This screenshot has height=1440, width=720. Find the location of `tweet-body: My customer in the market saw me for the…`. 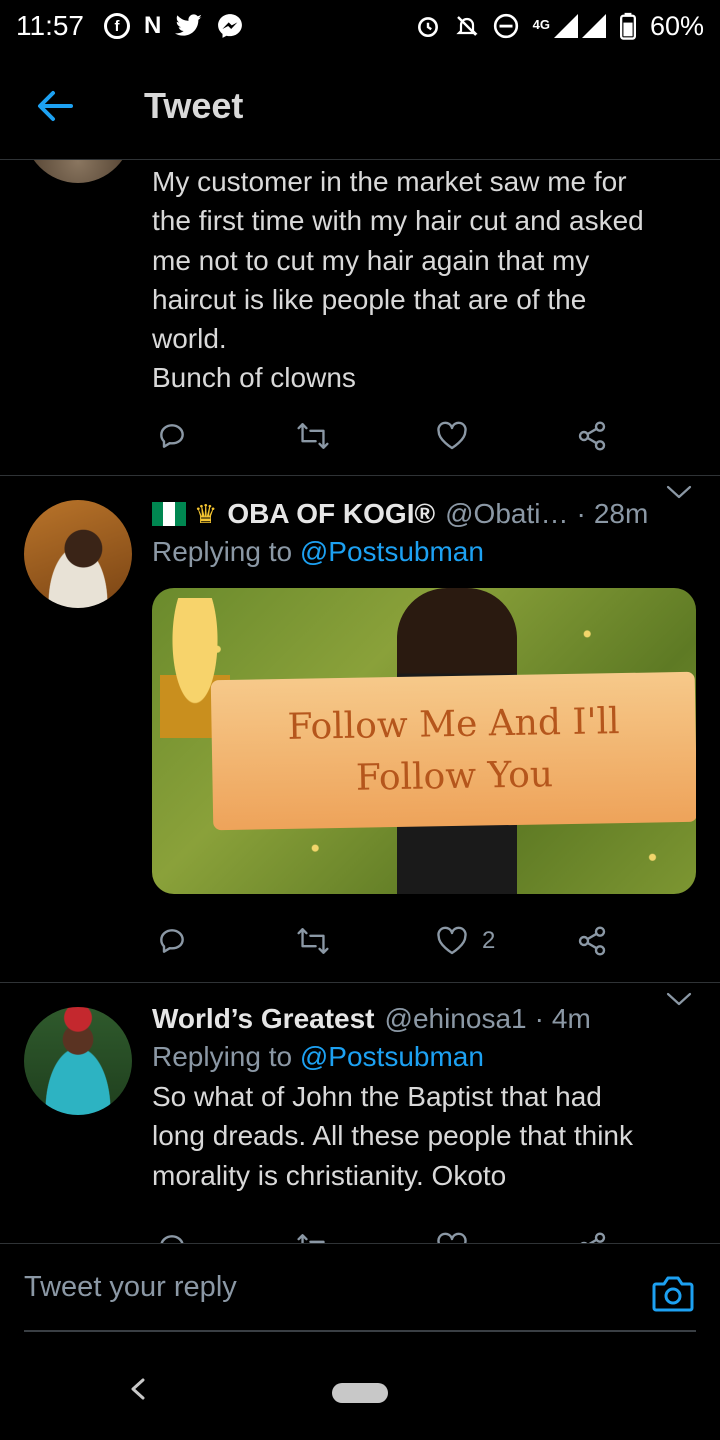

tweet-body: My customer in the market saw me for the… is located at coordinates (424, 280).